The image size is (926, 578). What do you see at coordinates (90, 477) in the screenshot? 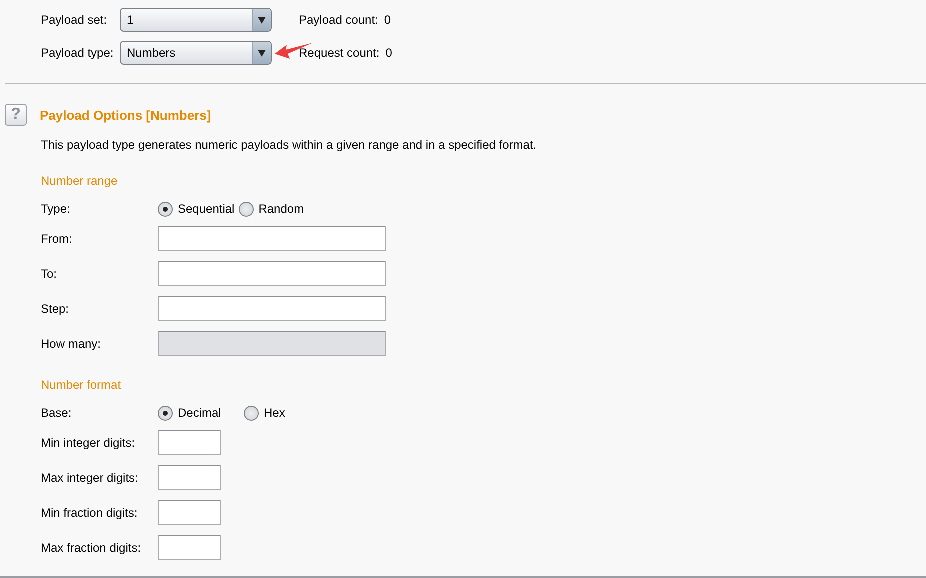
I see `field-label: Max integer digits:` at bounding box center [90, 477].